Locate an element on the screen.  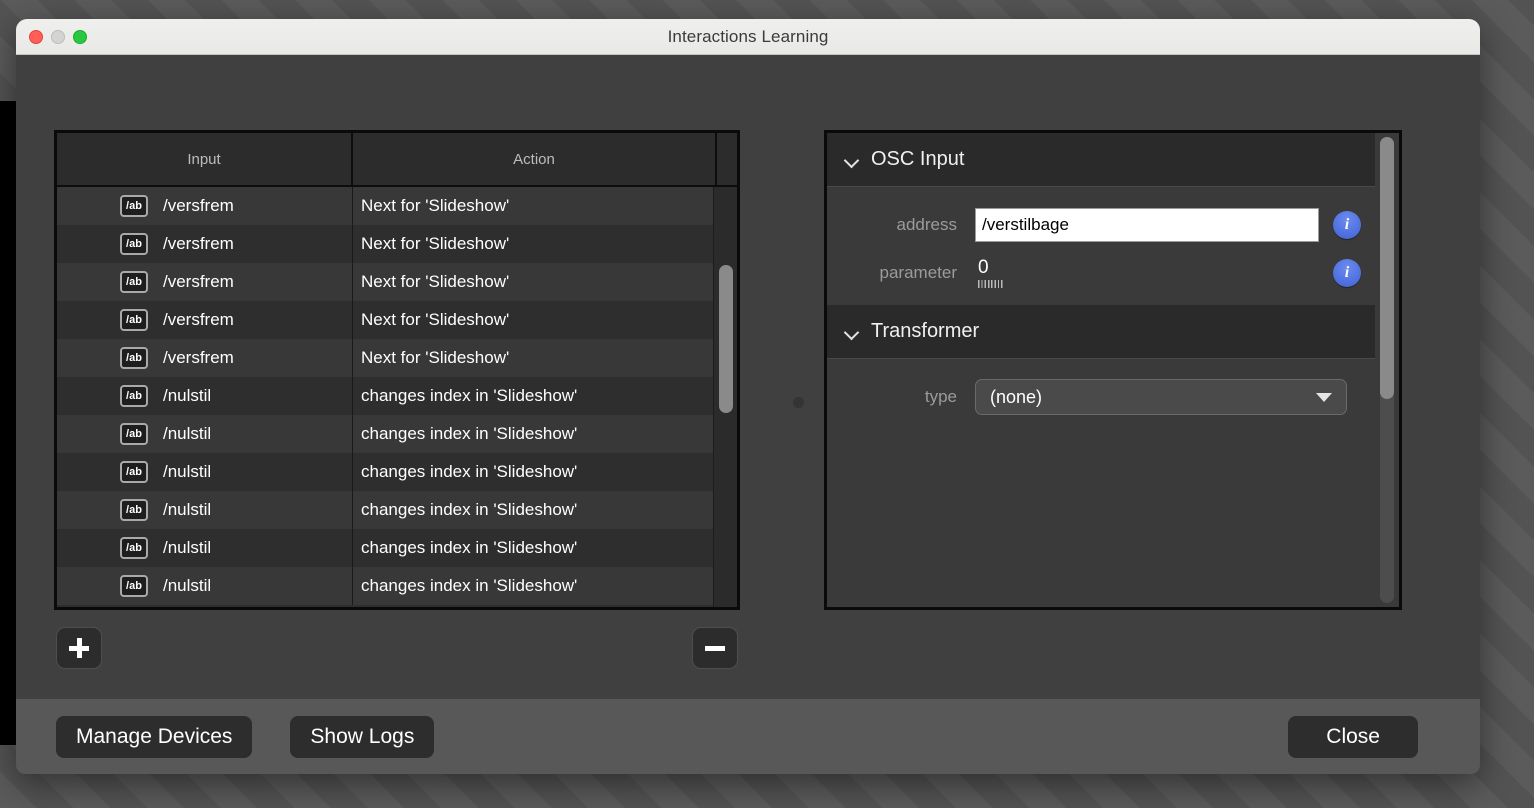
section-title-osc-input: OSC Input is located at coordinates (918, 159).